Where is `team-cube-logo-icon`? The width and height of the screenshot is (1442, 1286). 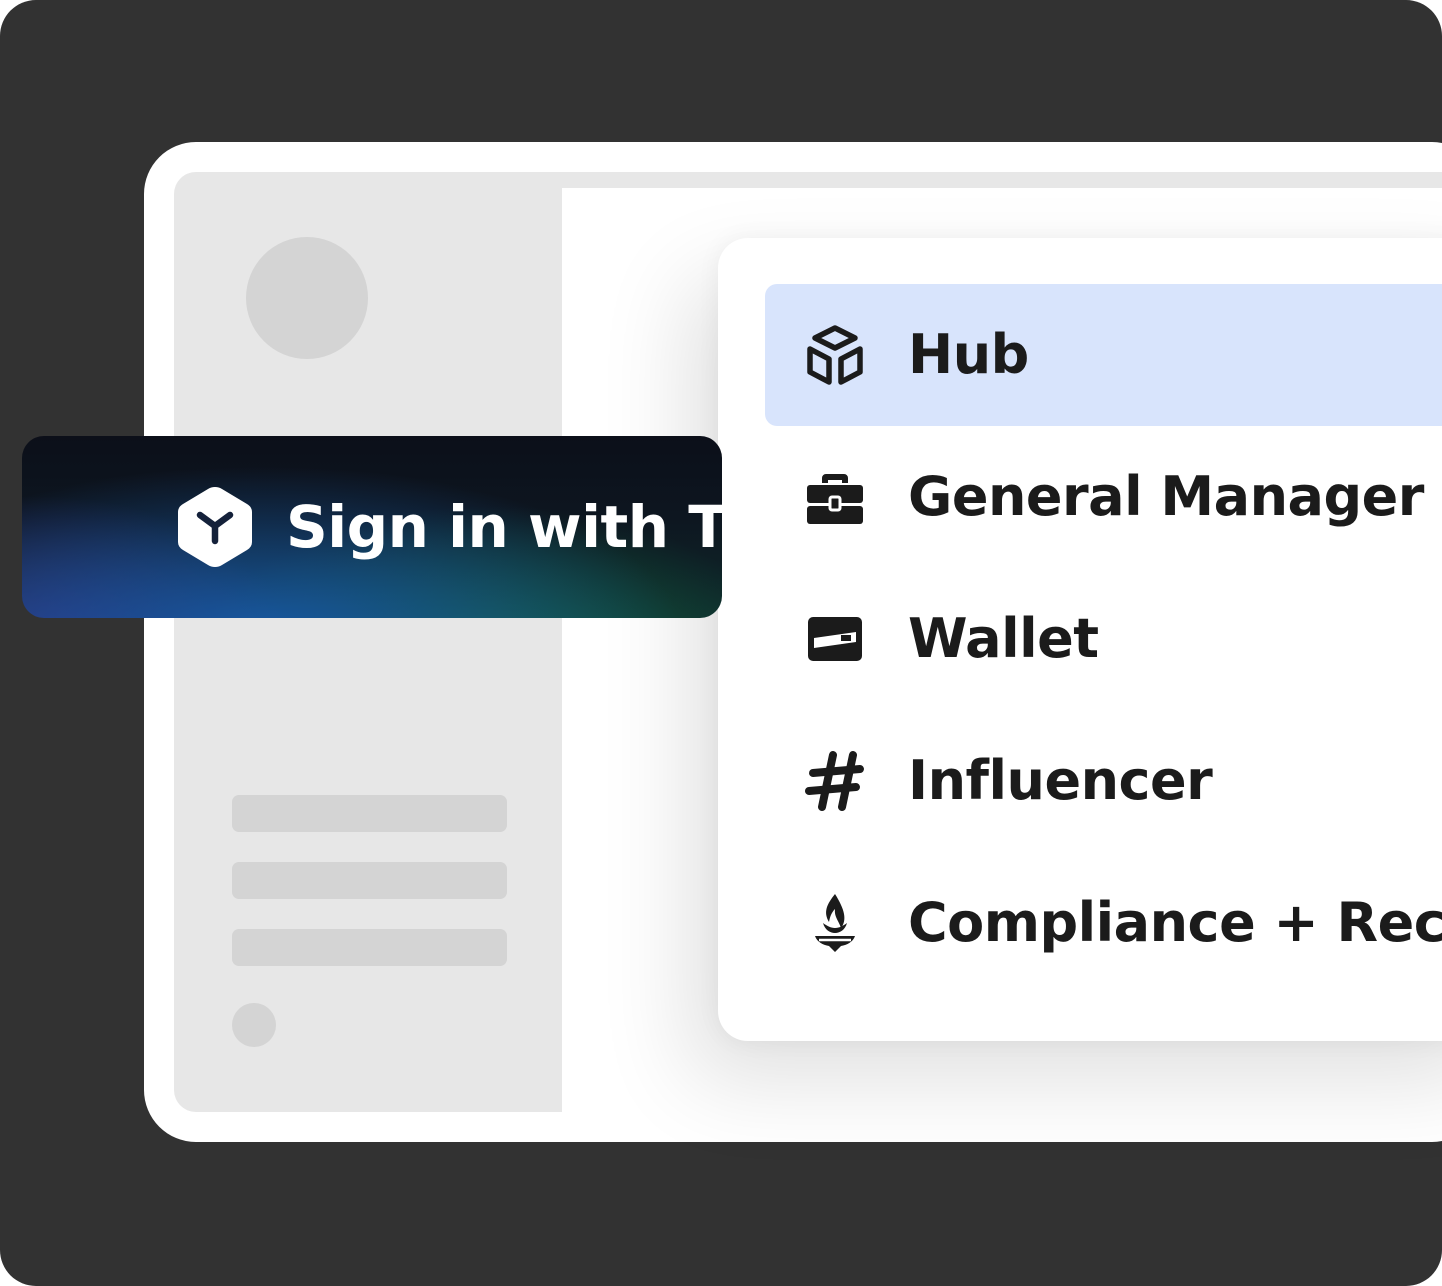 team-cube-logo-icon is located at coordinates (215, 527).